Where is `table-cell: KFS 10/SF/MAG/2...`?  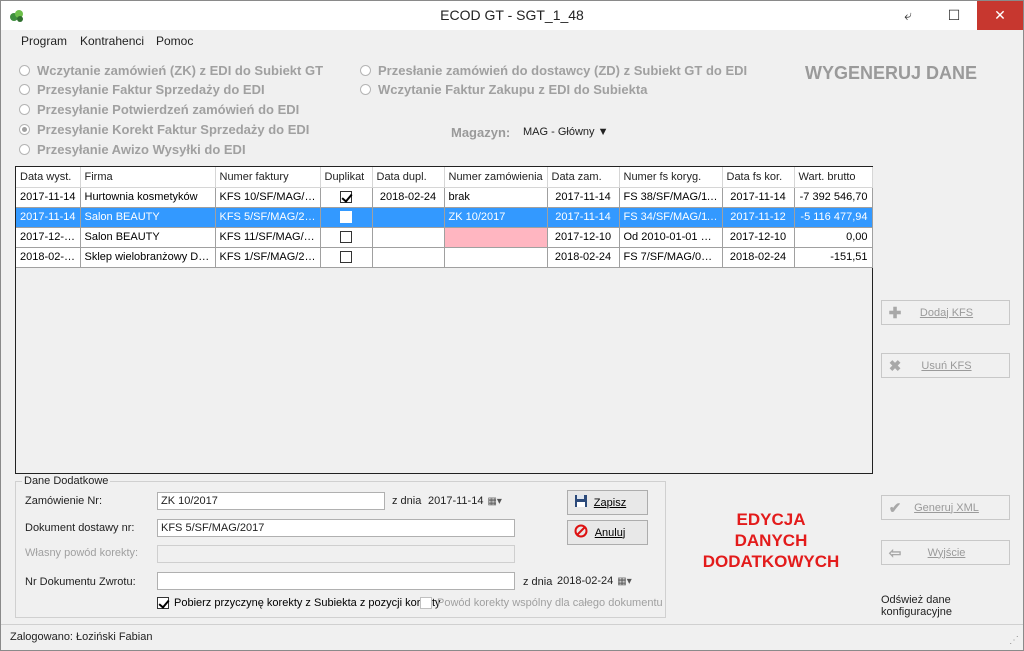 table-cell: KFS 10/SF/MAG/2... is located at coordinates (268, 197).